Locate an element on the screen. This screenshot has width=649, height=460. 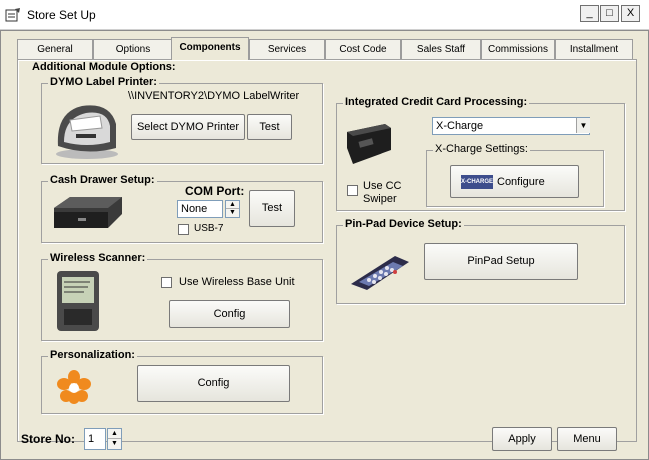
section-title: Additional Module Options: is located at coordinates (104, 67).